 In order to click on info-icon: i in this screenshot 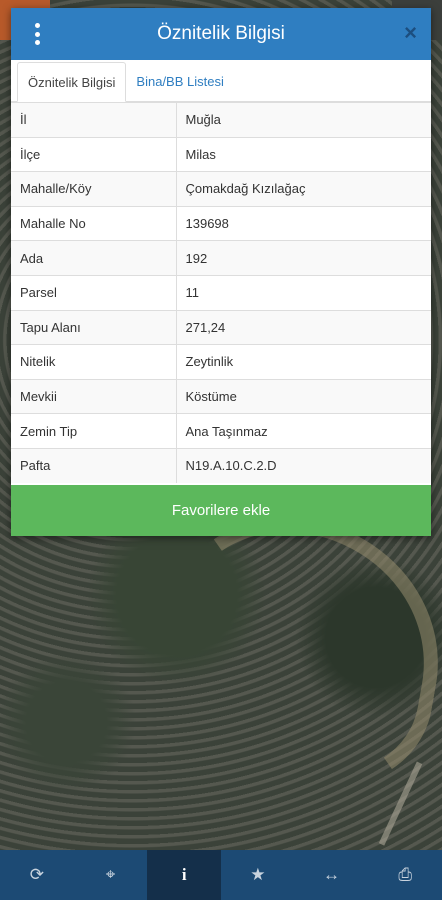, I will do `click(184, 874)`.